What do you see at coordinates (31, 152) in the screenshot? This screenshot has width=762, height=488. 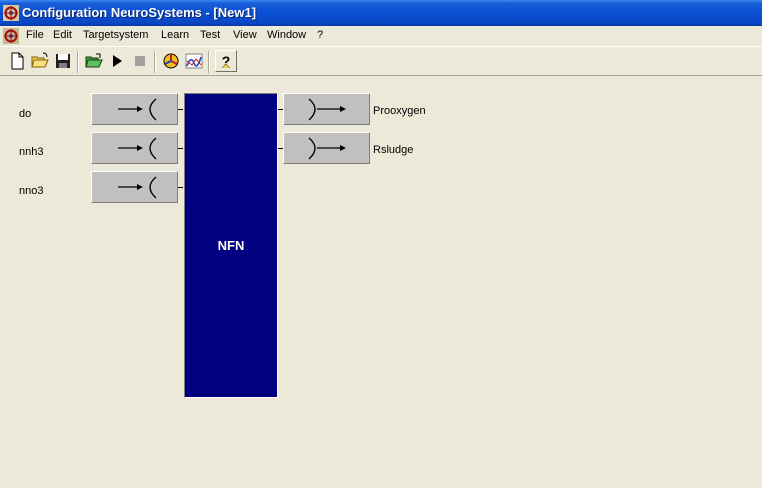 I see `input-label-nnh3: nnh3` at bounding box center [31, 152].